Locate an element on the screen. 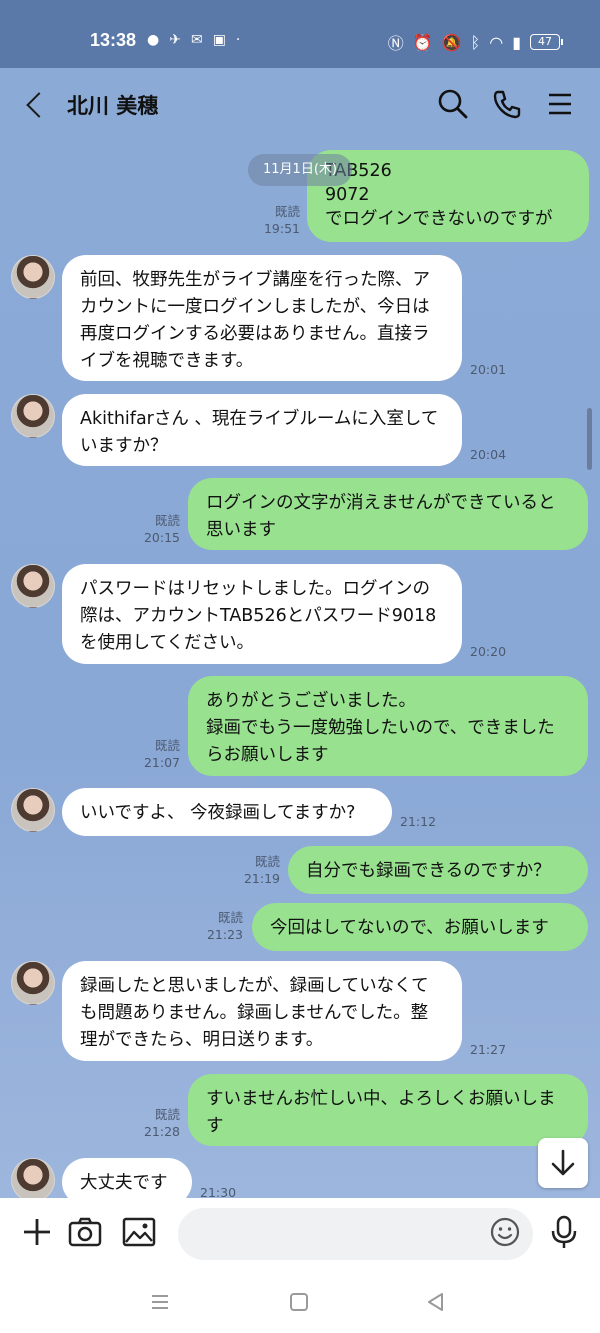 This screenshot has width=600, height=1333. my-message-bubble: ログインの文字が消えませんができていると思います is located at coordinates (388, 514).